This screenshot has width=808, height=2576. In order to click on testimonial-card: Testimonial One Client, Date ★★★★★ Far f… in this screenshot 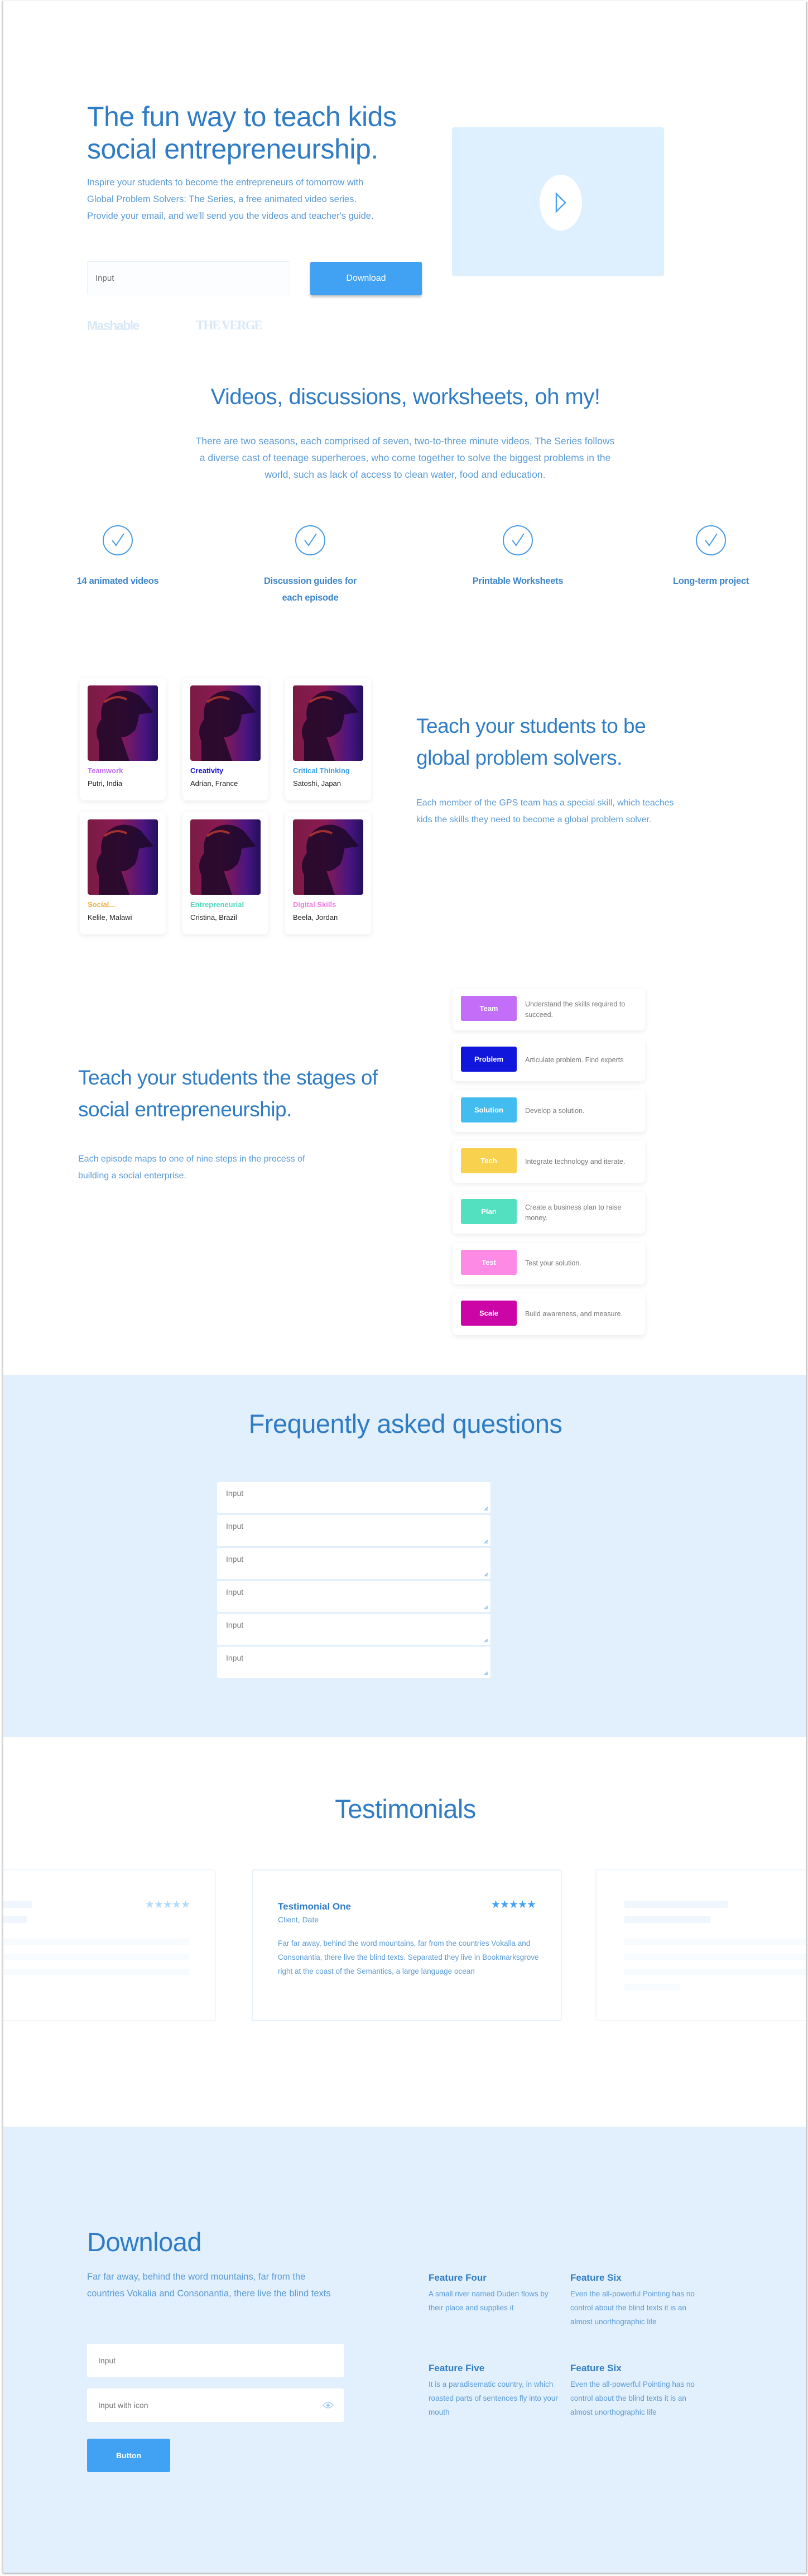, I will do `click(407, 1945)`.